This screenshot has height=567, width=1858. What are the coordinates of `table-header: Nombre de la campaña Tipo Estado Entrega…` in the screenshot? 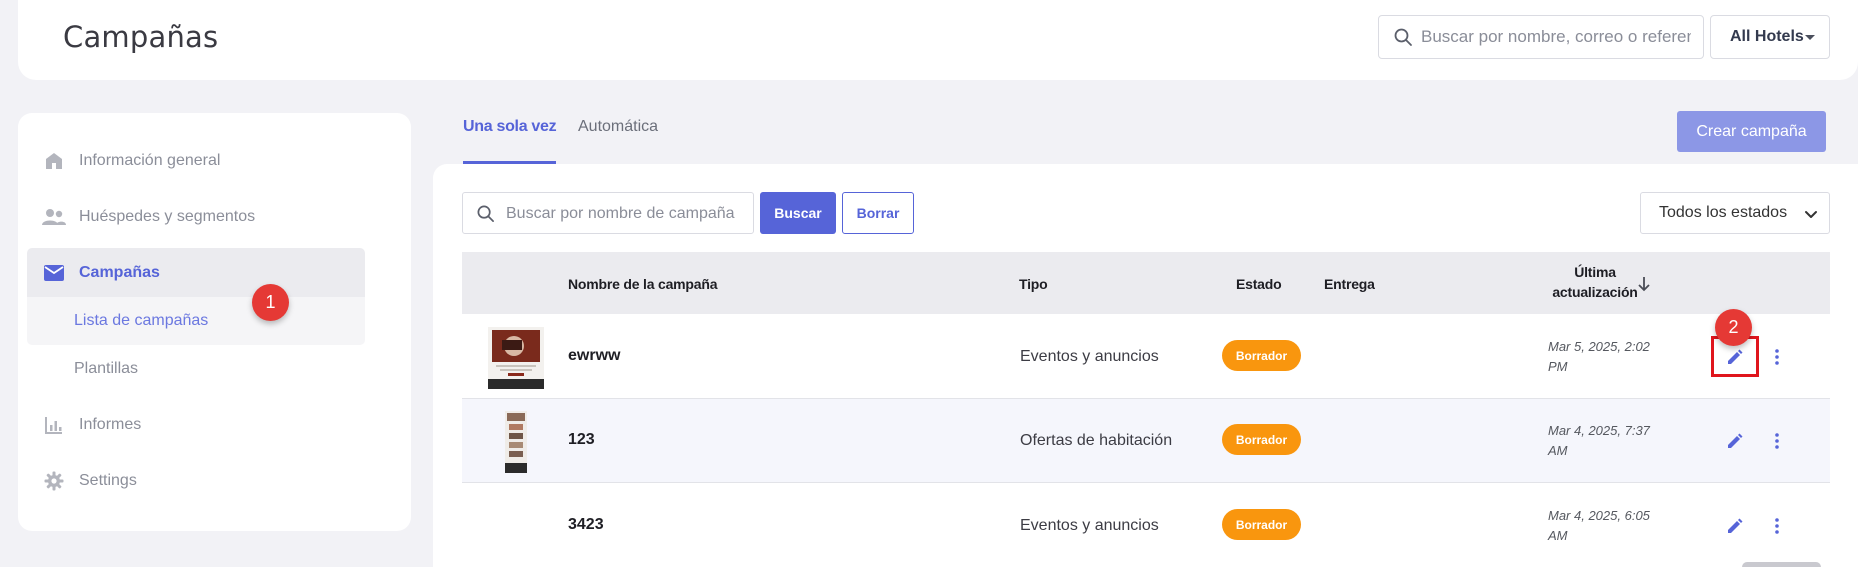 It's located at (1146, 283).